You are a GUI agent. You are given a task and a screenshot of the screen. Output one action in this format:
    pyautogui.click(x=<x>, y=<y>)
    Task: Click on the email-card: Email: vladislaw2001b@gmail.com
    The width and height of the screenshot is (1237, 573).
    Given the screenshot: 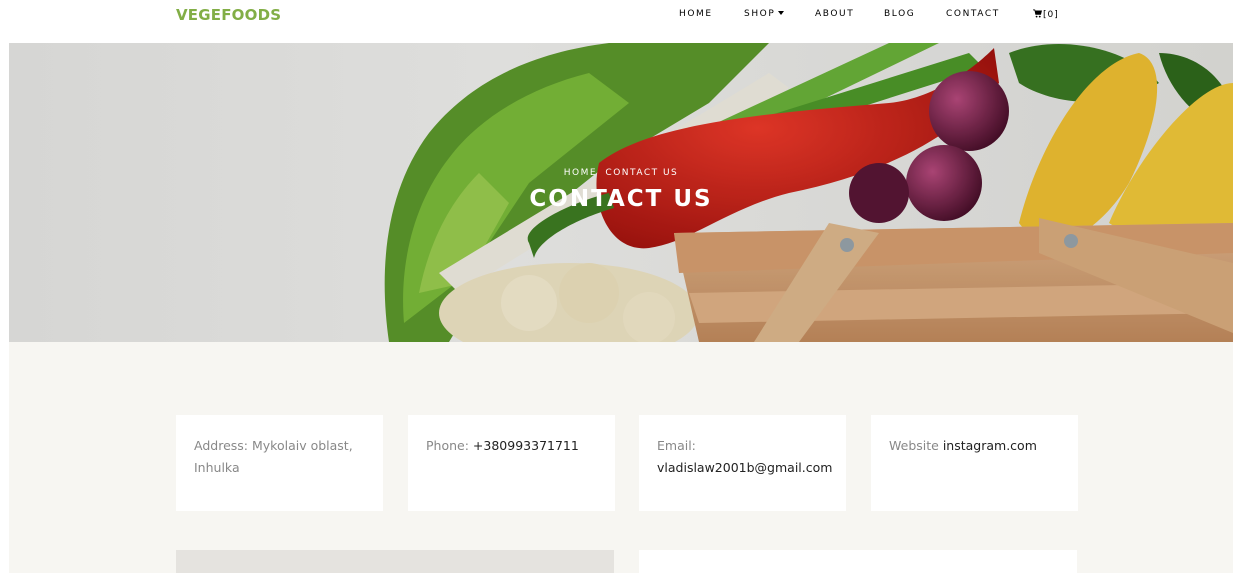 What is the action you would take?
    pyautogui.click(x=742, y=463)
    